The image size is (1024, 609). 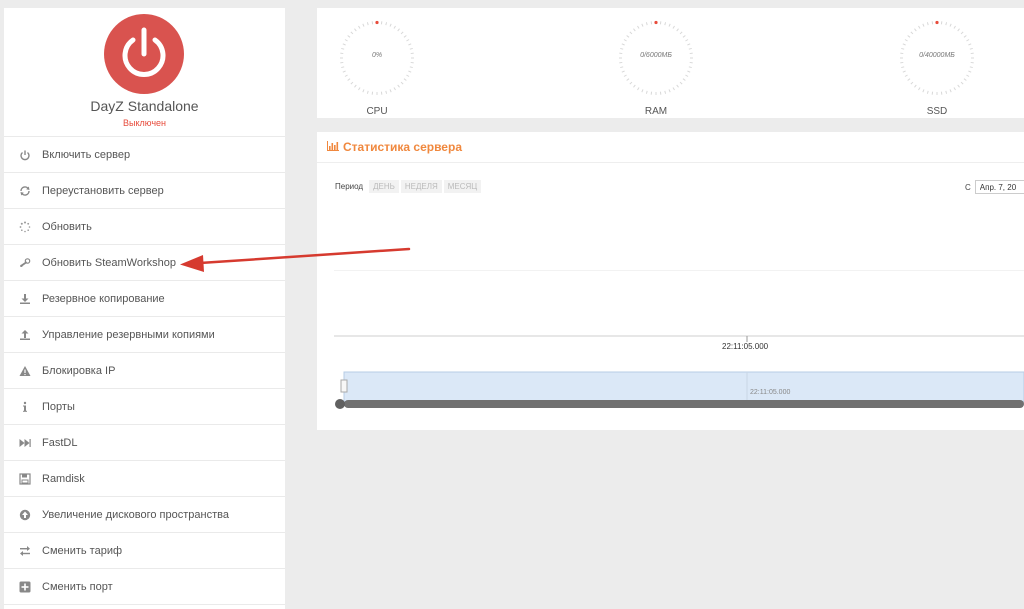 I want to click on period-day-button: ДЕНЬ, so click(x=384, y=186).